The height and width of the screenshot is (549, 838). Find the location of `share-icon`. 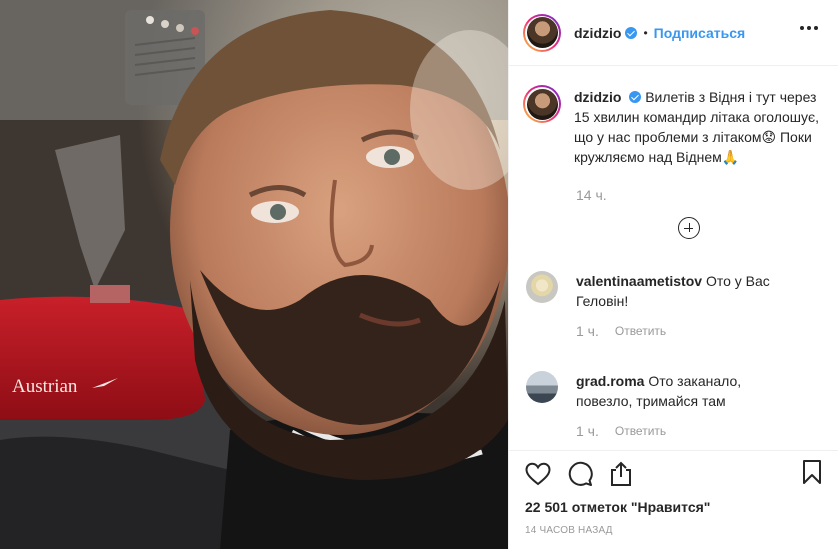

share-icon is located at coordinates (621, 474).